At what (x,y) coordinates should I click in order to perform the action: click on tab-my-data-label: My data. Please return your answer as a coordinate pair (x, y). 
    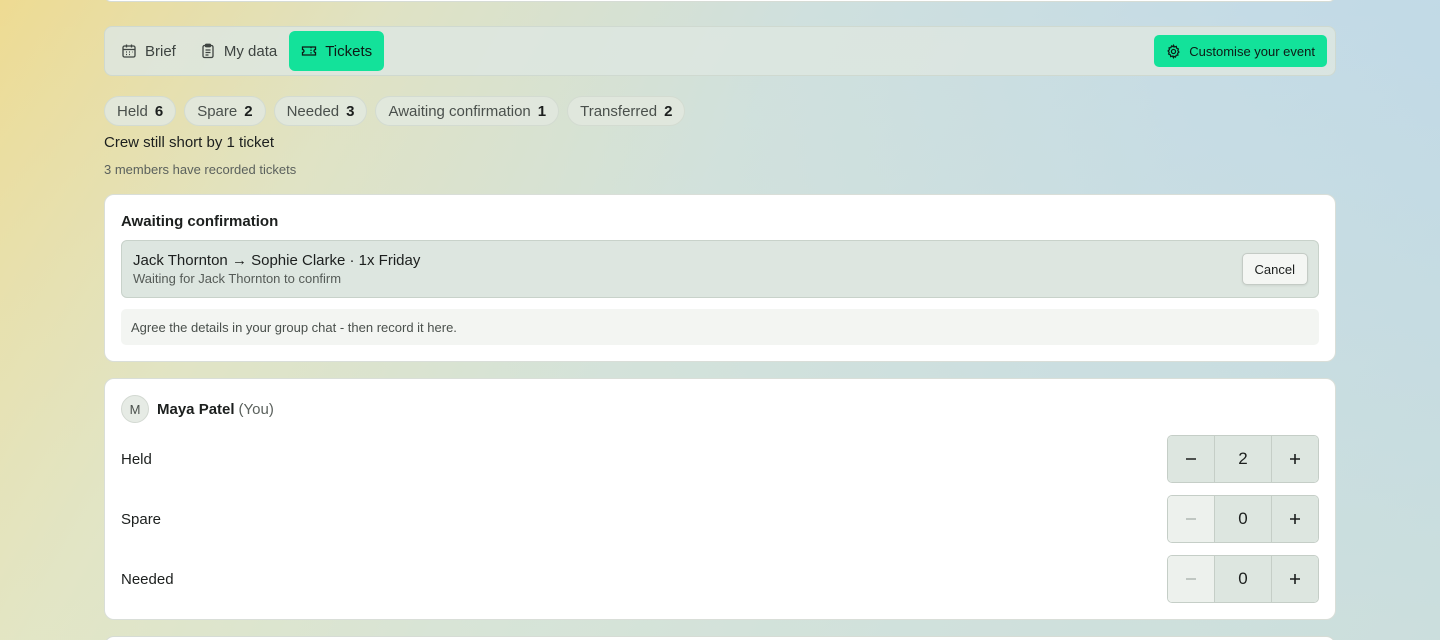
    Looking at the image, I should click on (250, 51).